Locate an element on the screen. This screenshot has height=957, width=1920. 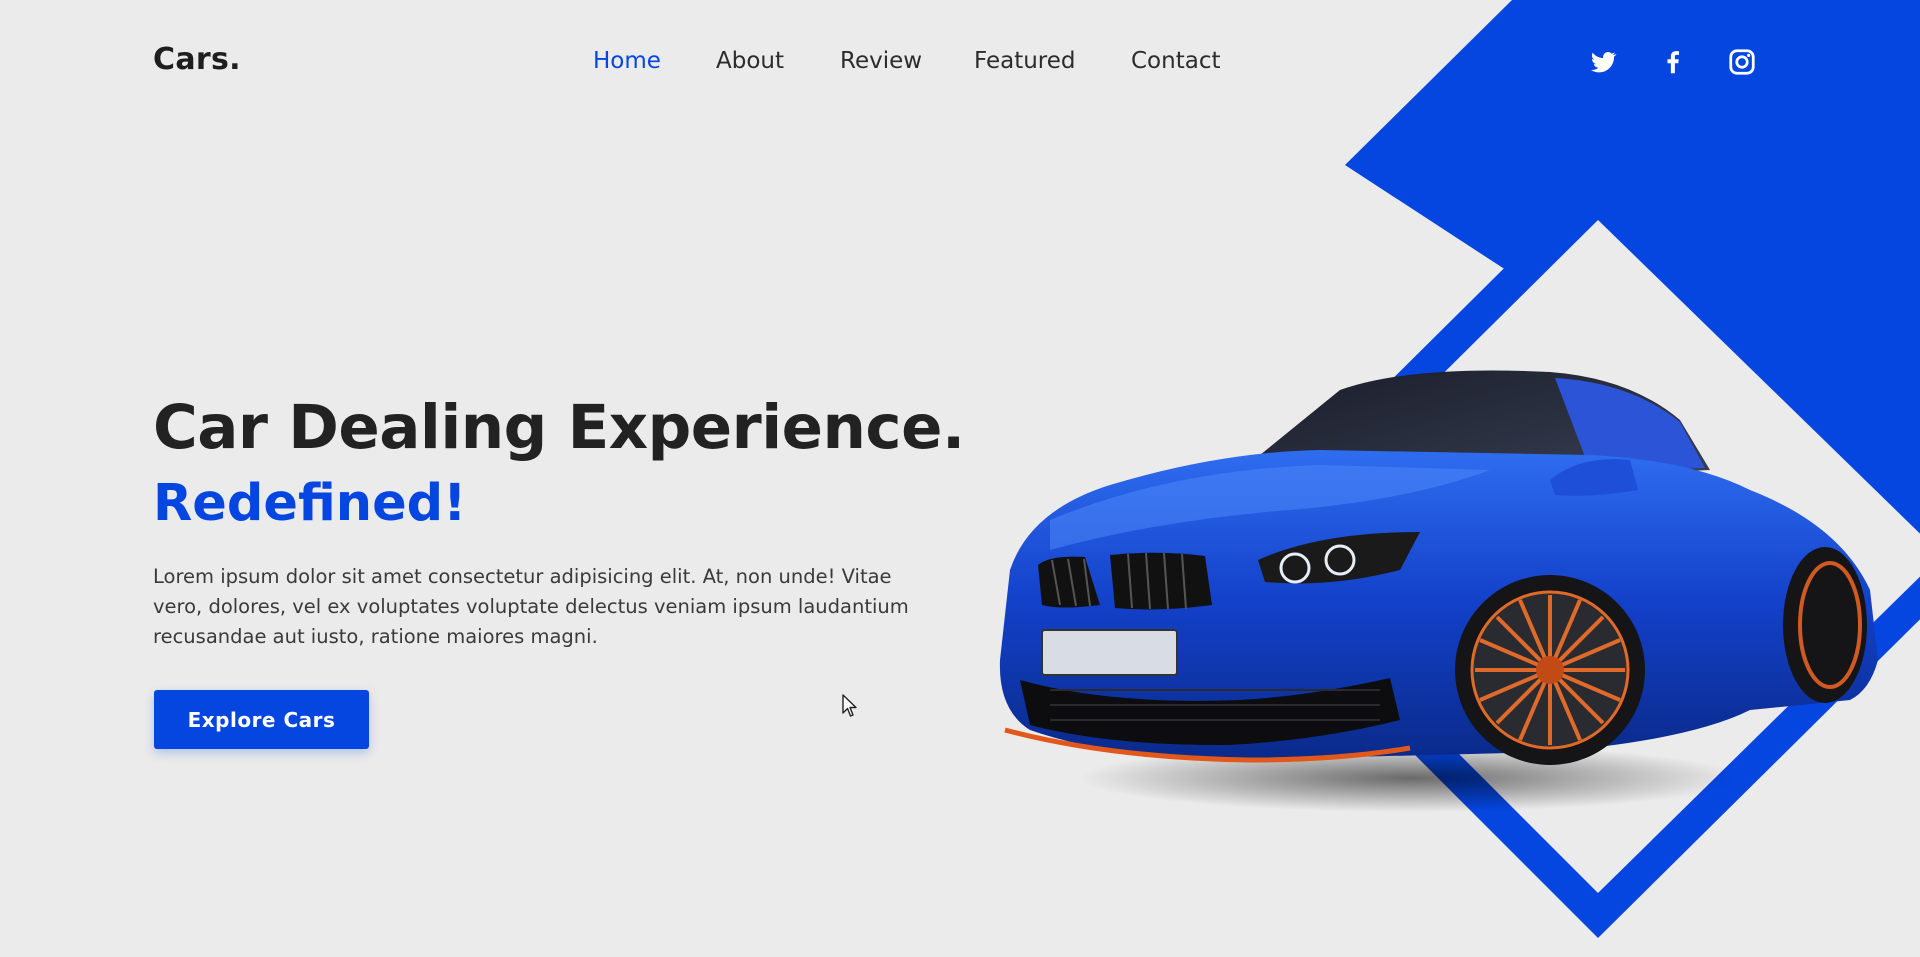
nav-review: Review is located at coordinates (881, 61).